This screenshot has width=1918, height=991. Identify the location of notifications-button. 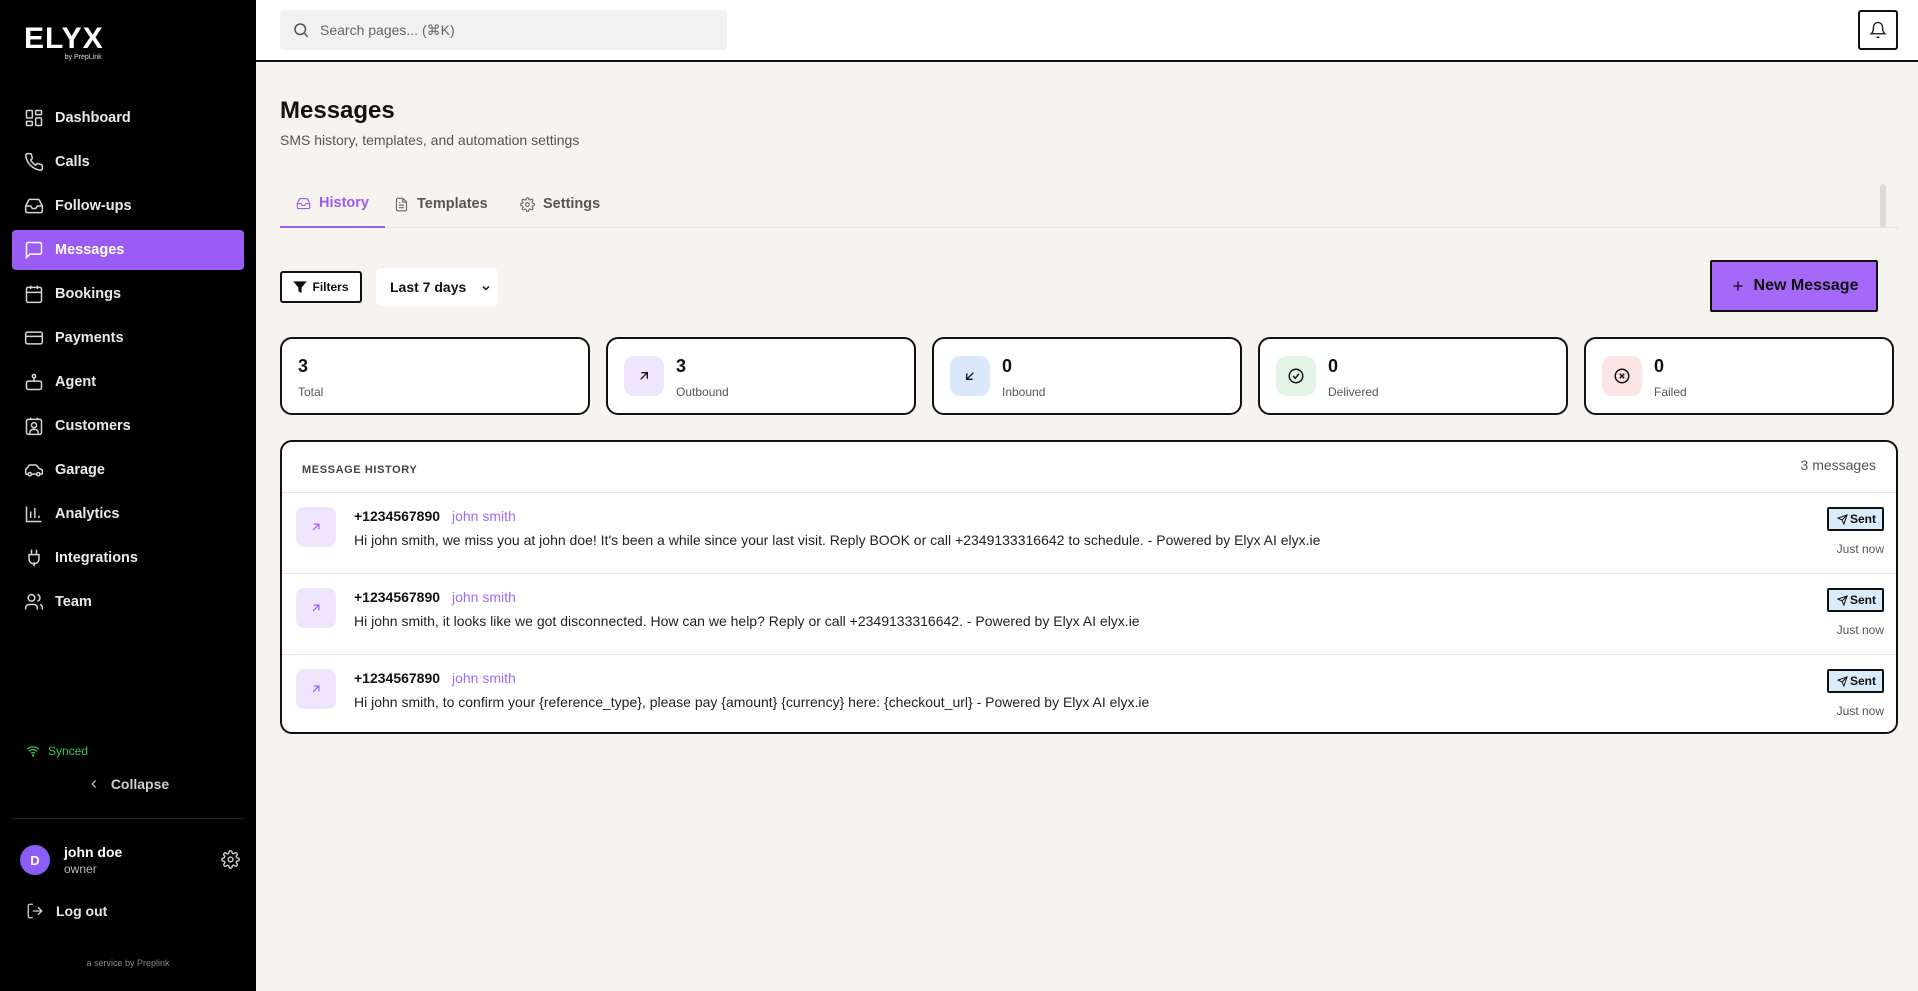
(1878, 30).